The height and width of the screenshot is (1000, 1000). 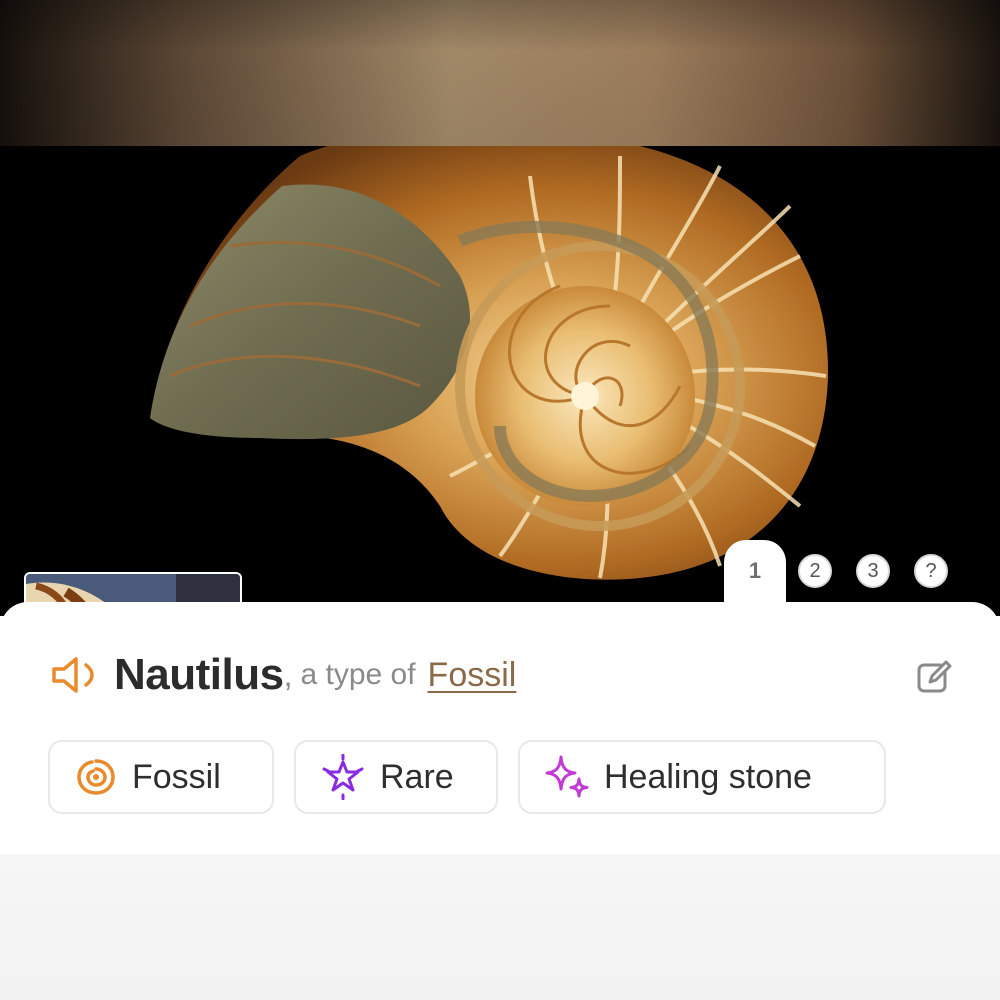 I want to click on sparkle-star-icon, so click(x=343, y=777).